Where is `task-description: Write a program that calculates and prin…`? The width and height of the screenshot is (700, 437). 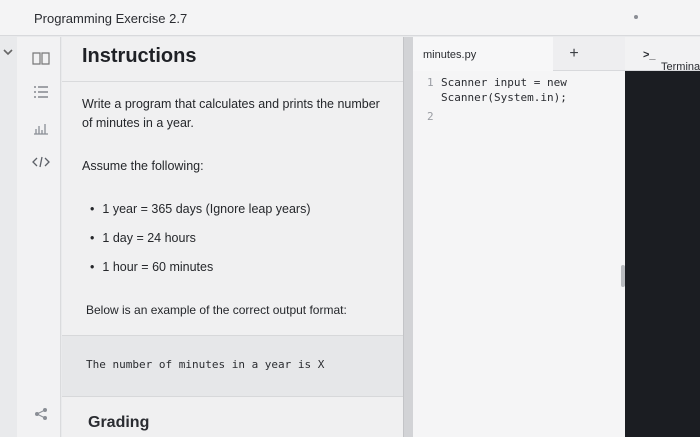
task-description: Write a program that calculates and prin… is located at coordinates (231, 113).